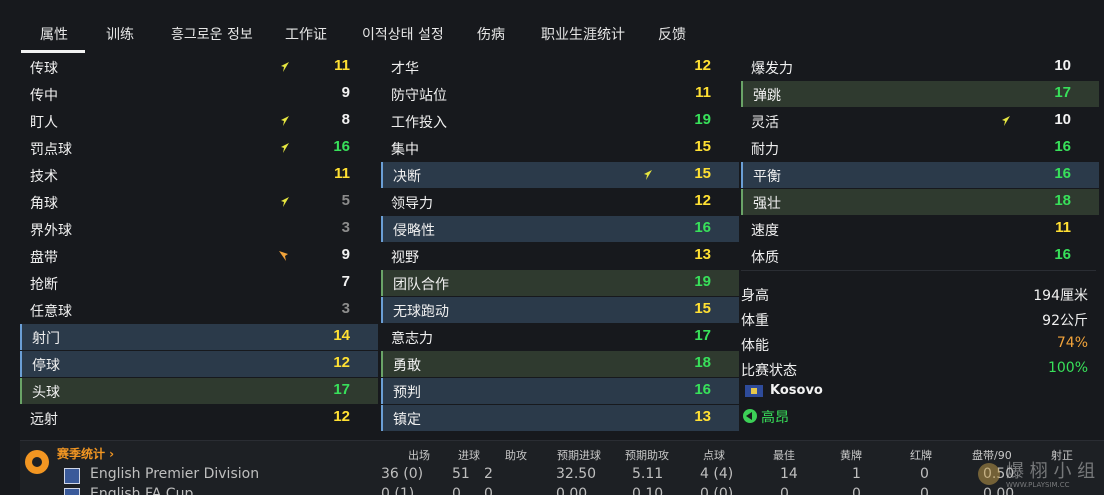  What do you see at coordinates (560, 67) in the screenshot?
I see `attribute-row: 才华 12` at bounding box center [560, 67].